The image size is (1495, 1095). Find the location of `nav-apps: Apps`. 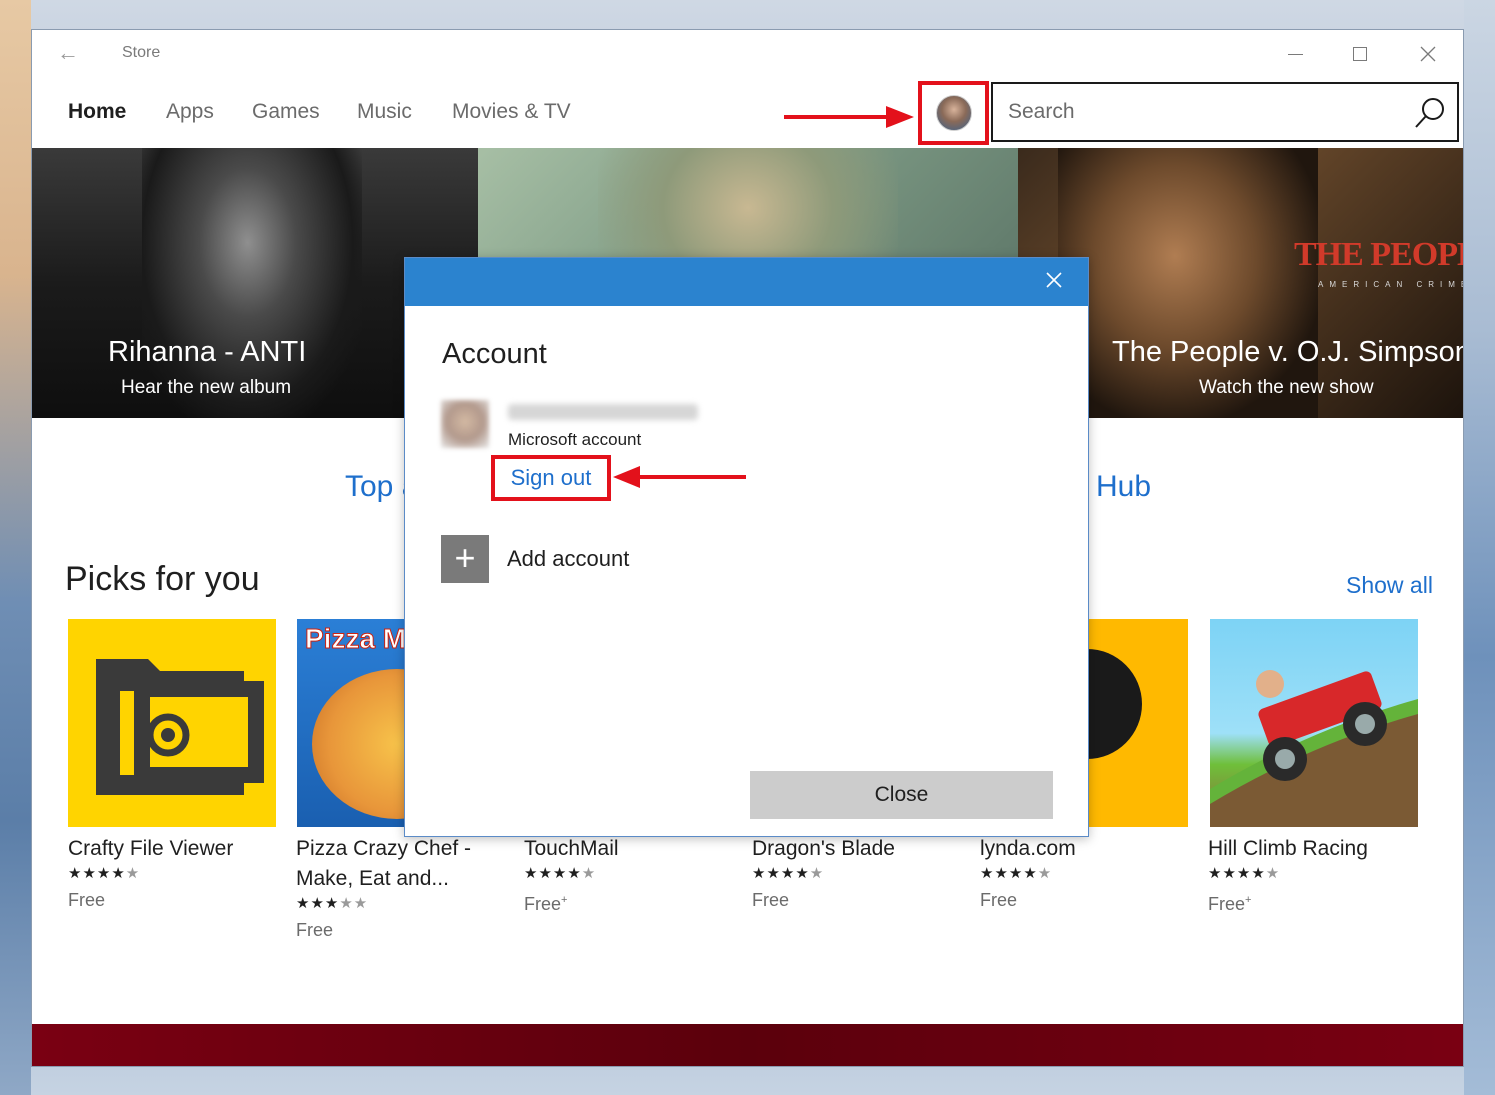

nav-apps: Apps is located at coordinates (190, 112).